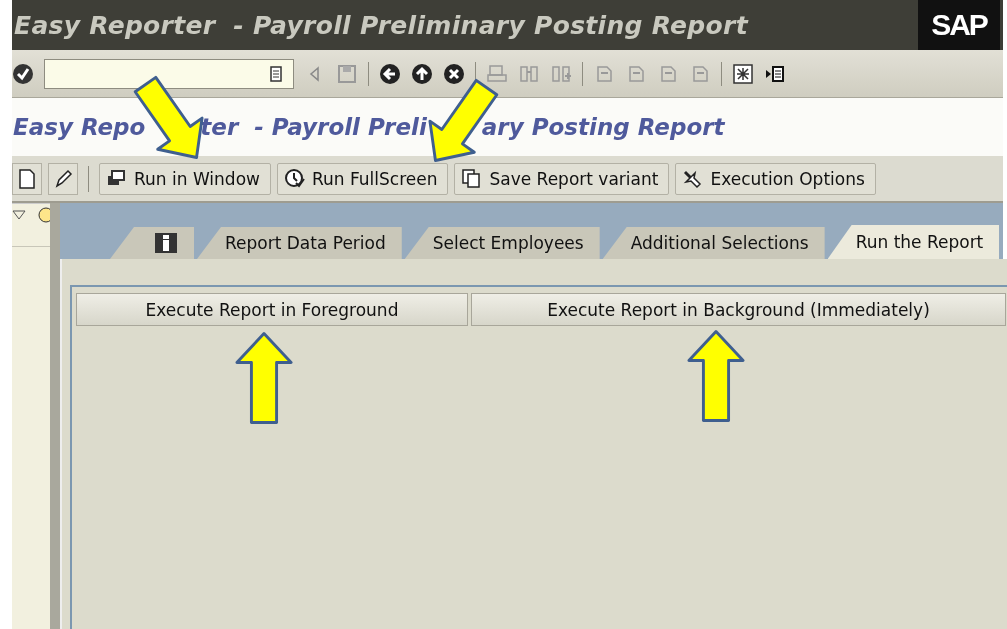 The image size is (1007, 629). What do you see at coordinates (502, 243) in the screenshot?
I see `tab: Select Employees` at bounding box center [502, 243].